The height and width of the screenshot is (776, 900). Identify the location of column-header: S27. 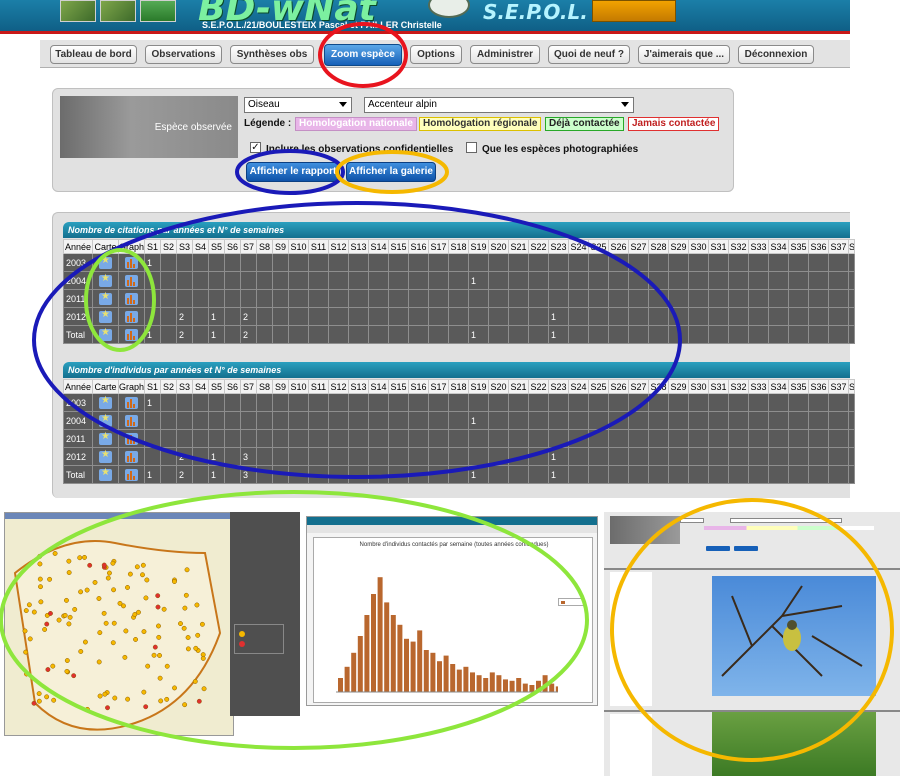
(638, 386).